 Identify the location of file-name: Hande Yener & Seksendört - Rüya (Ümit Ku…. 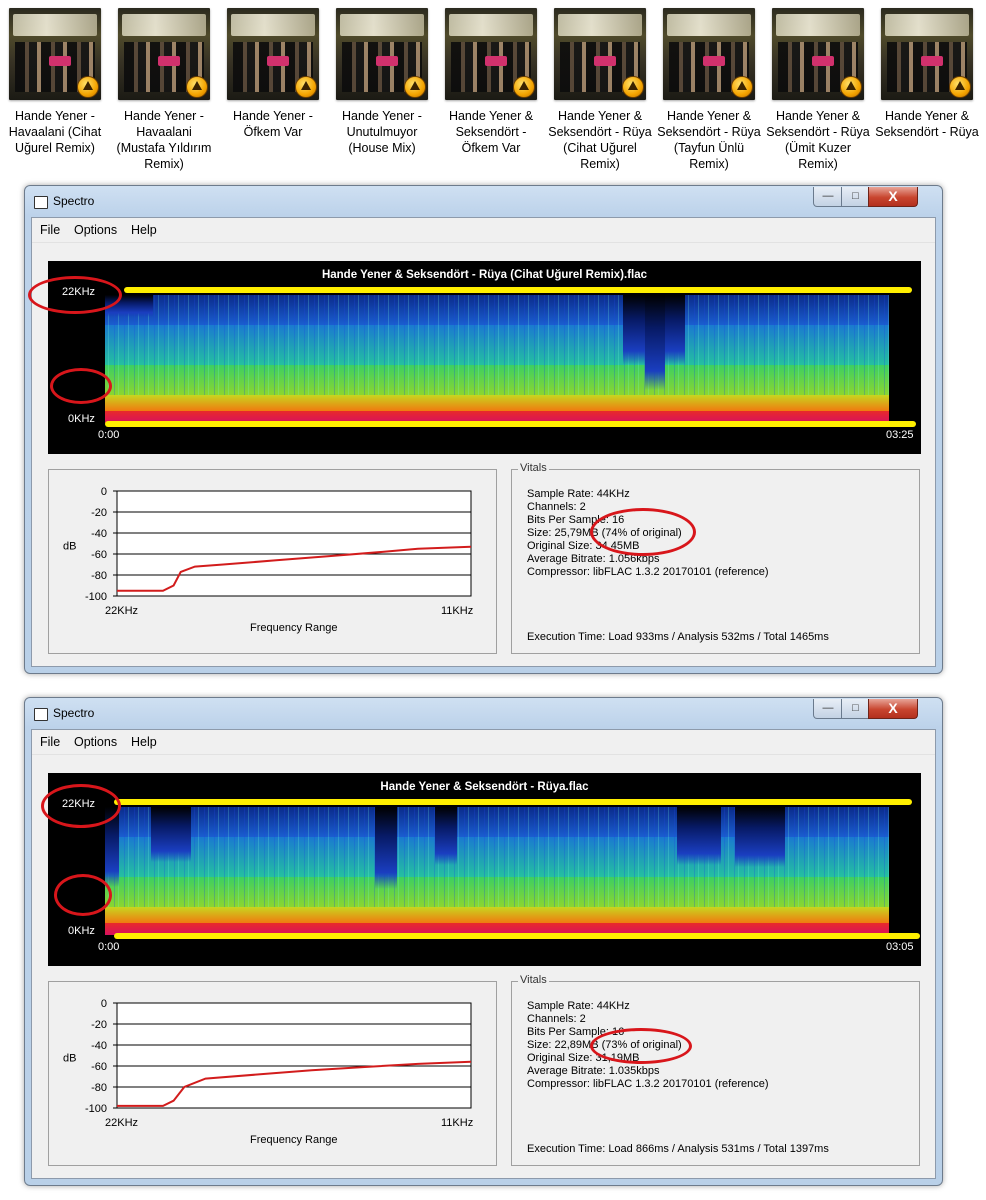
(818, 140).